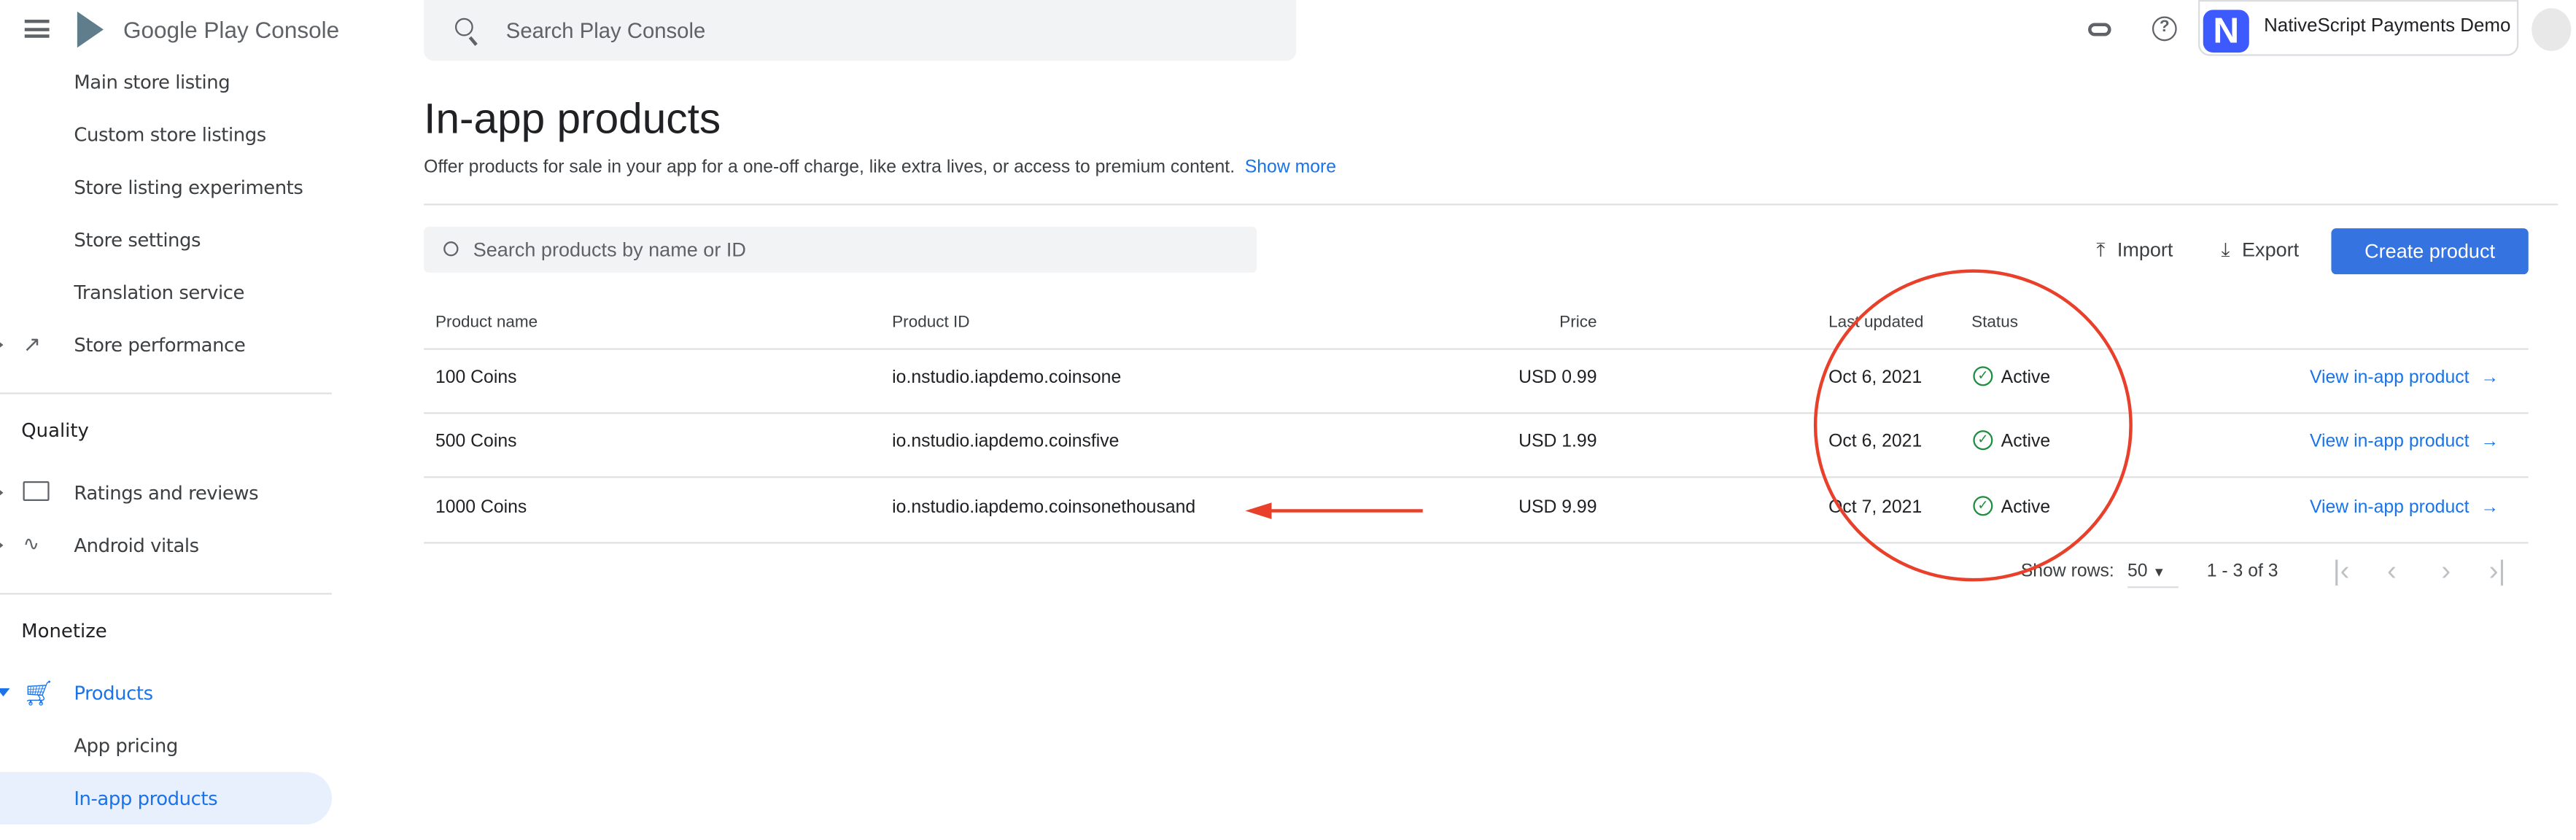 Image resolution: width=2576 pixels, height=840 pixels. What do you see at coordinates (1973, 425) in the screenshot?
I see `annotation-circle` at bounding box center [1973, 425].